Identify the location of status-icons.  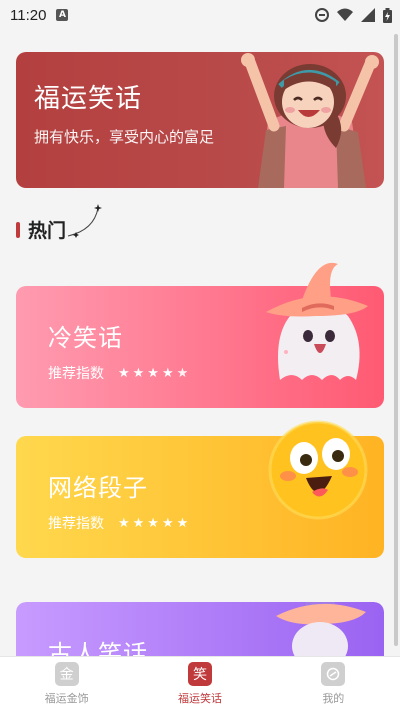
(353, 15).